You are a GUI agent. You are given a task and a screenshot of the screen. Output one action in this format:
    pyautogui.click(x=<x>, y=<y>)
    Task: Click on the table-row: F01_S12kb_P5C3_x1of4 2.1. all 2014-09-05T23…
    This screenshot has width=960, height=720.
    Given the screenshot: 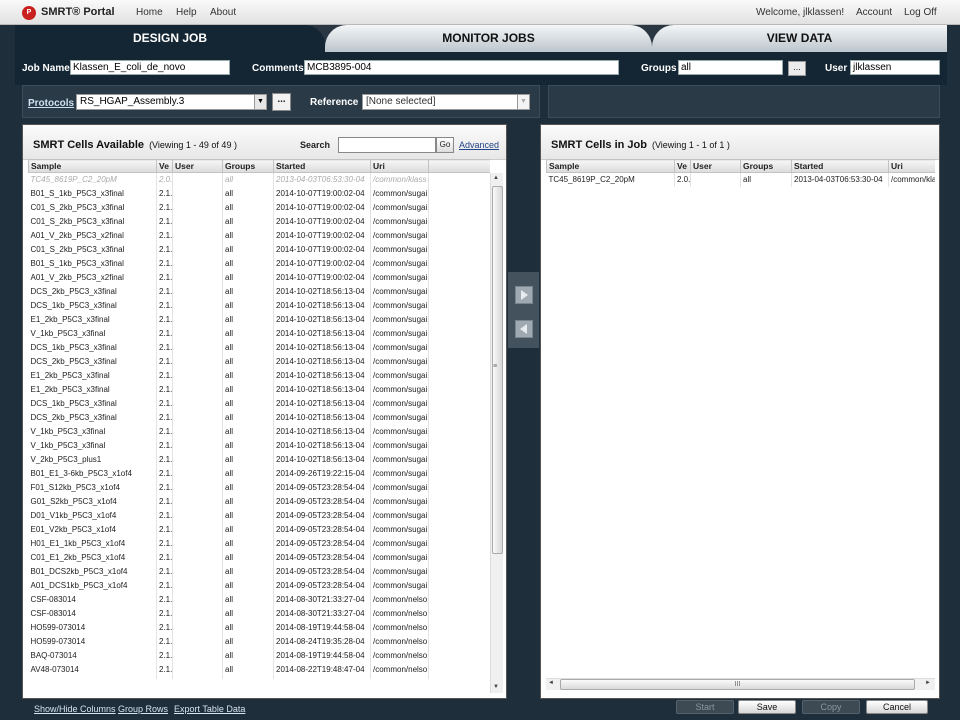 What is the action you would take?
    pyautogui.click(x=259, y=487)
    